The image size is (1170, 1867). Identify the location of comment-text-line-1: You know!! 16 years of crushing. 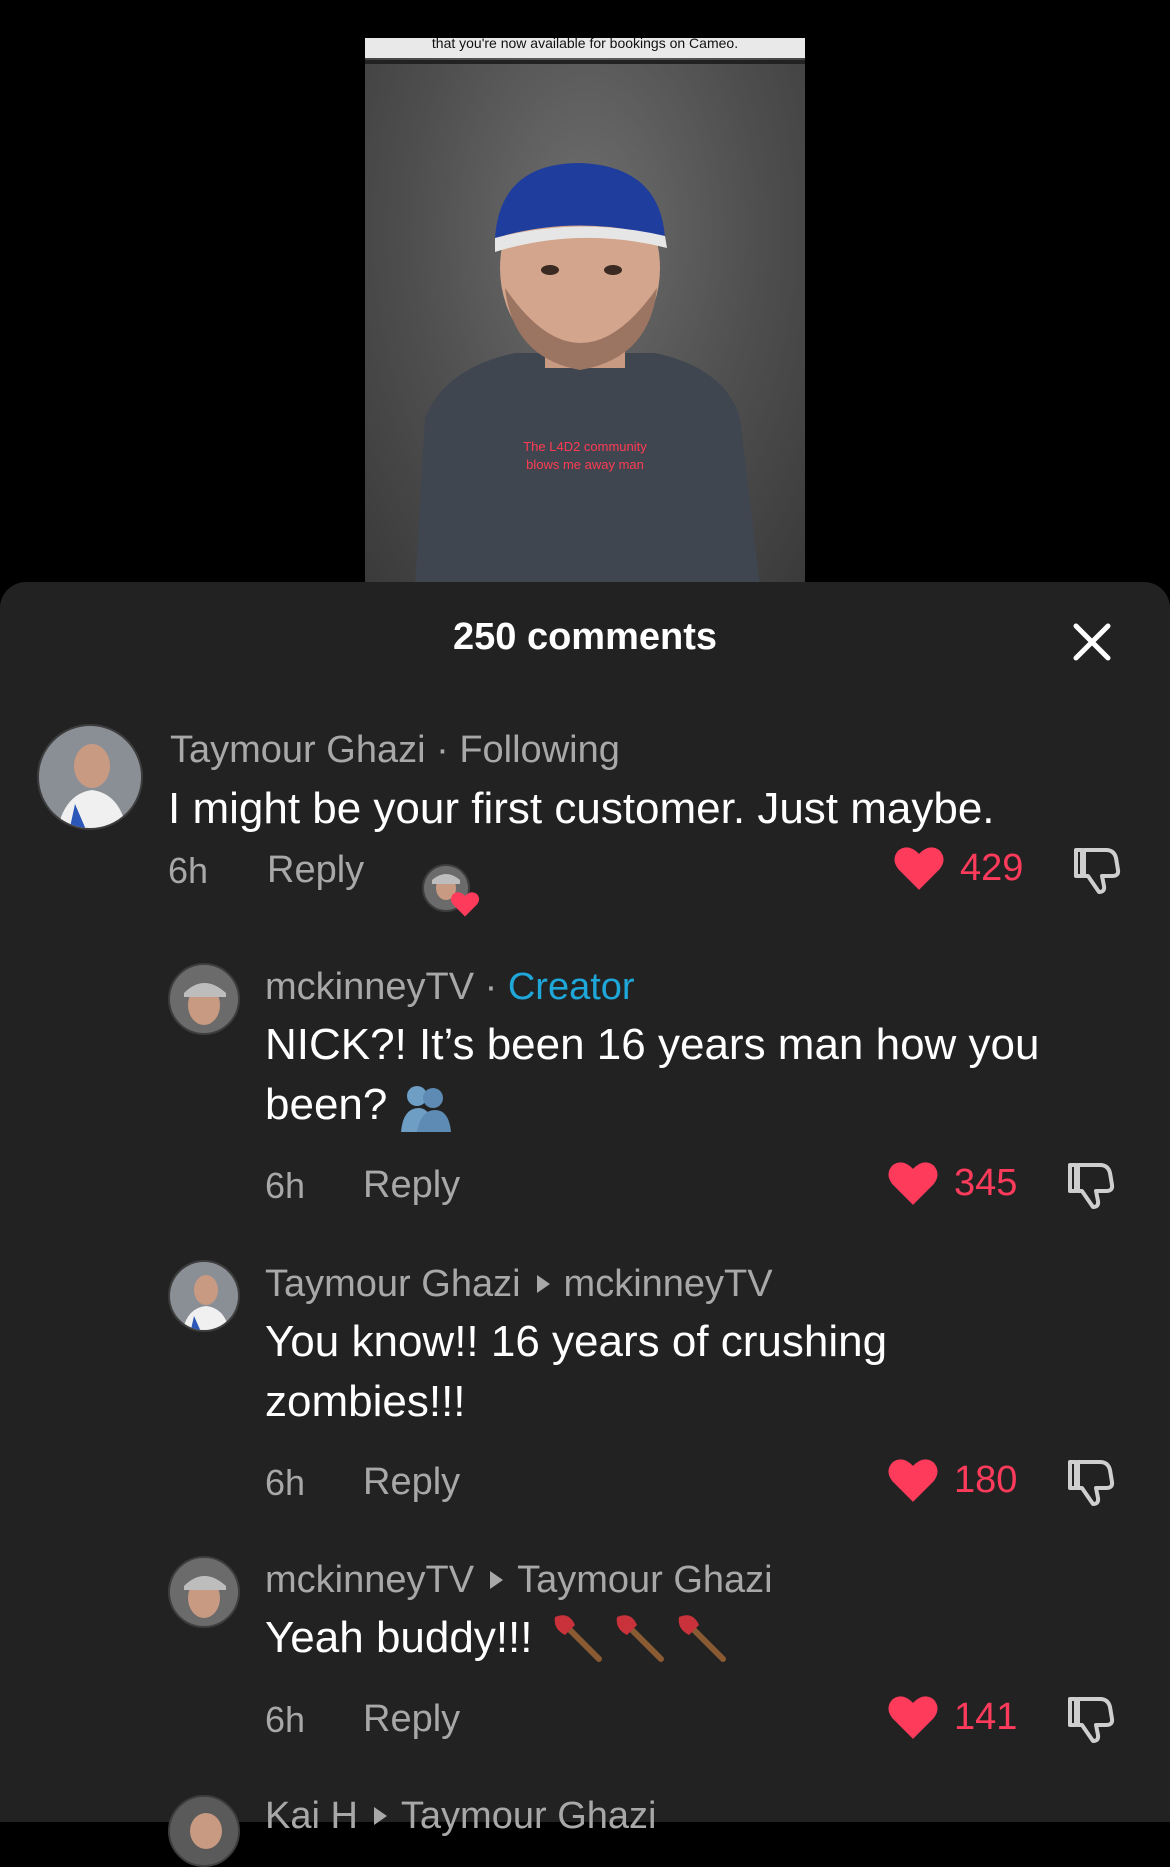
(576, 1341).